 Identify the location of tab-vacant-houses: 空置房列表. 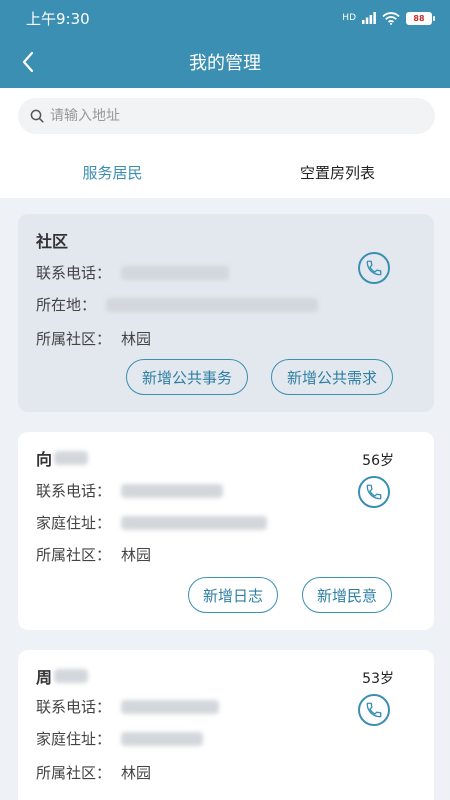
(337, 172).